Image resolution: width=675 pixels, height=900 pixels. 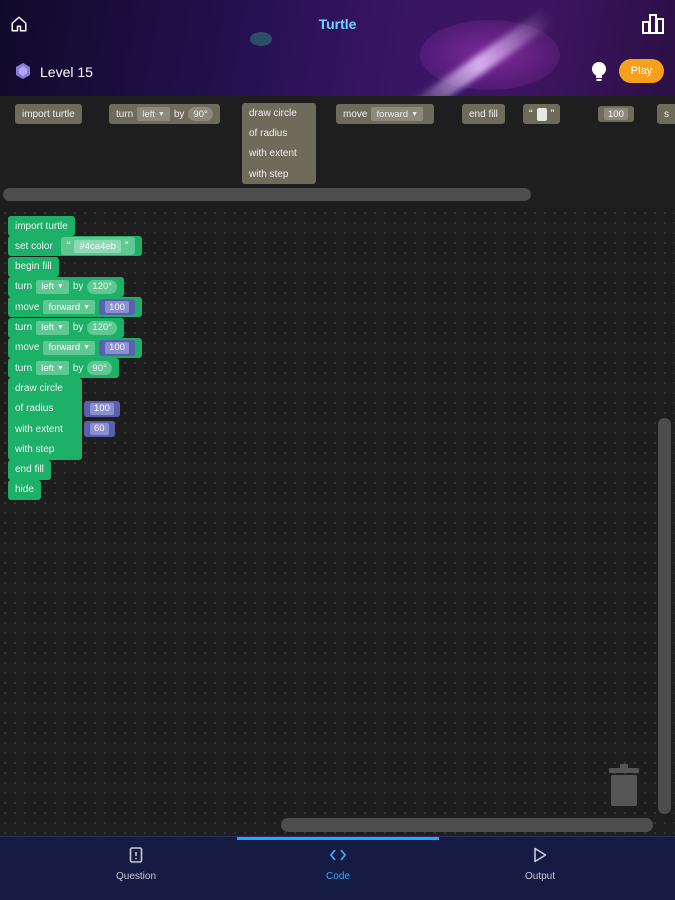 I want to click on extent-number-block: 60, so click(x=99, y=428).